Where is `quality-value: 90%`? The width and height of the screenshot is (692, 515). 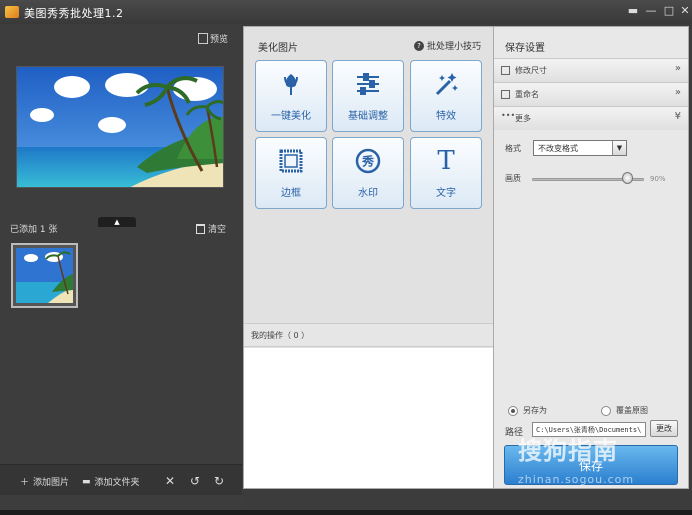 quality-value: 90% is located at coordinates (658, 179).